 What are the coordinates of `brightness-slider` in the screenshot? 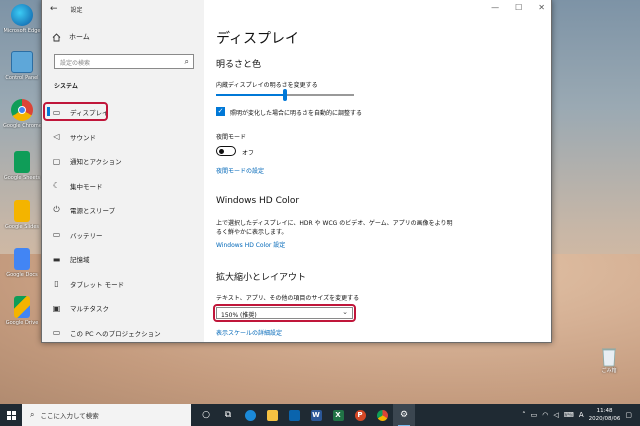 It's located at (285, 95).